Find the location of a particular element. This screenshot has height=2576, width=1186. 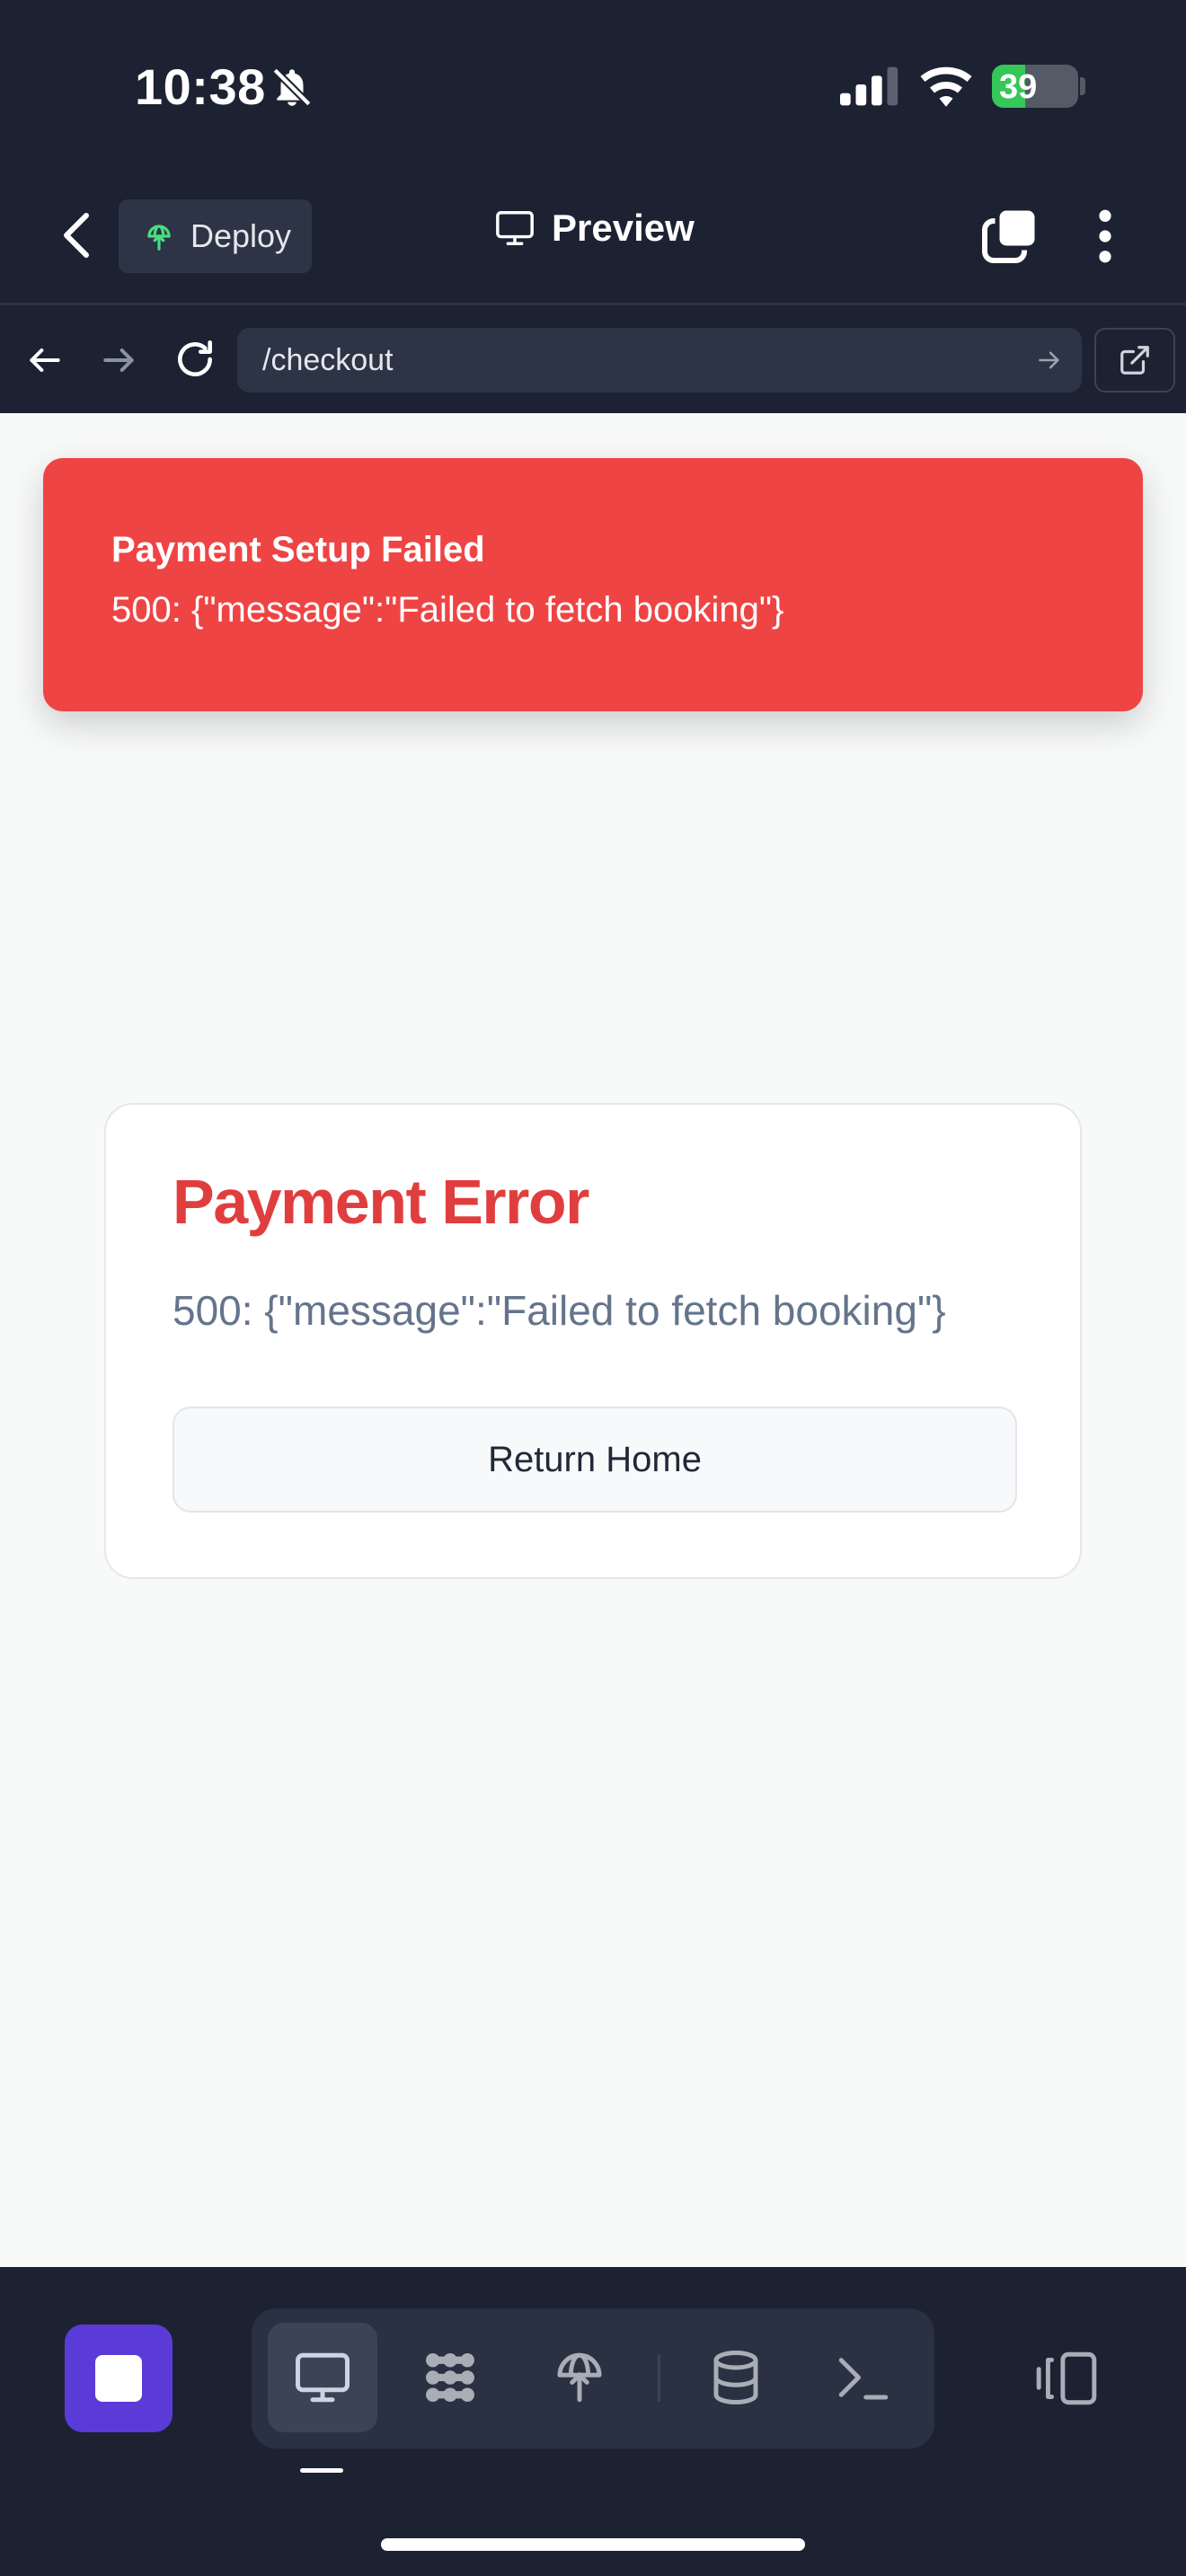

workflow-icon is located at coordinates (450, 2377).